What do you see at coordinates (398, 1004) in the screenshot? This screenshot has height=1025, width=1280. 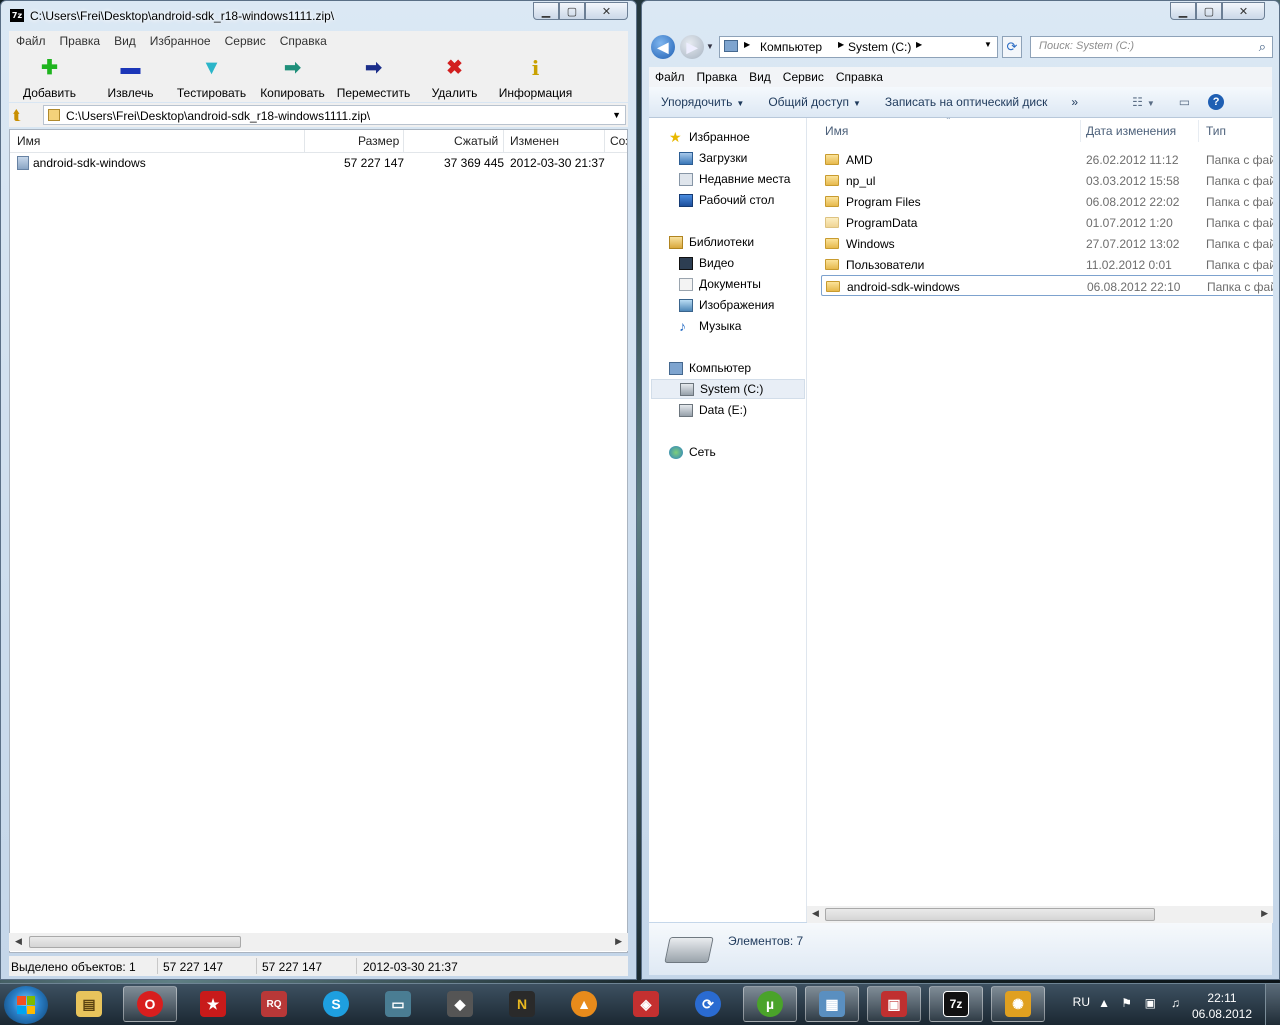 I see `taskbar-monitor: ▭` at bounding box center [398, 1004].